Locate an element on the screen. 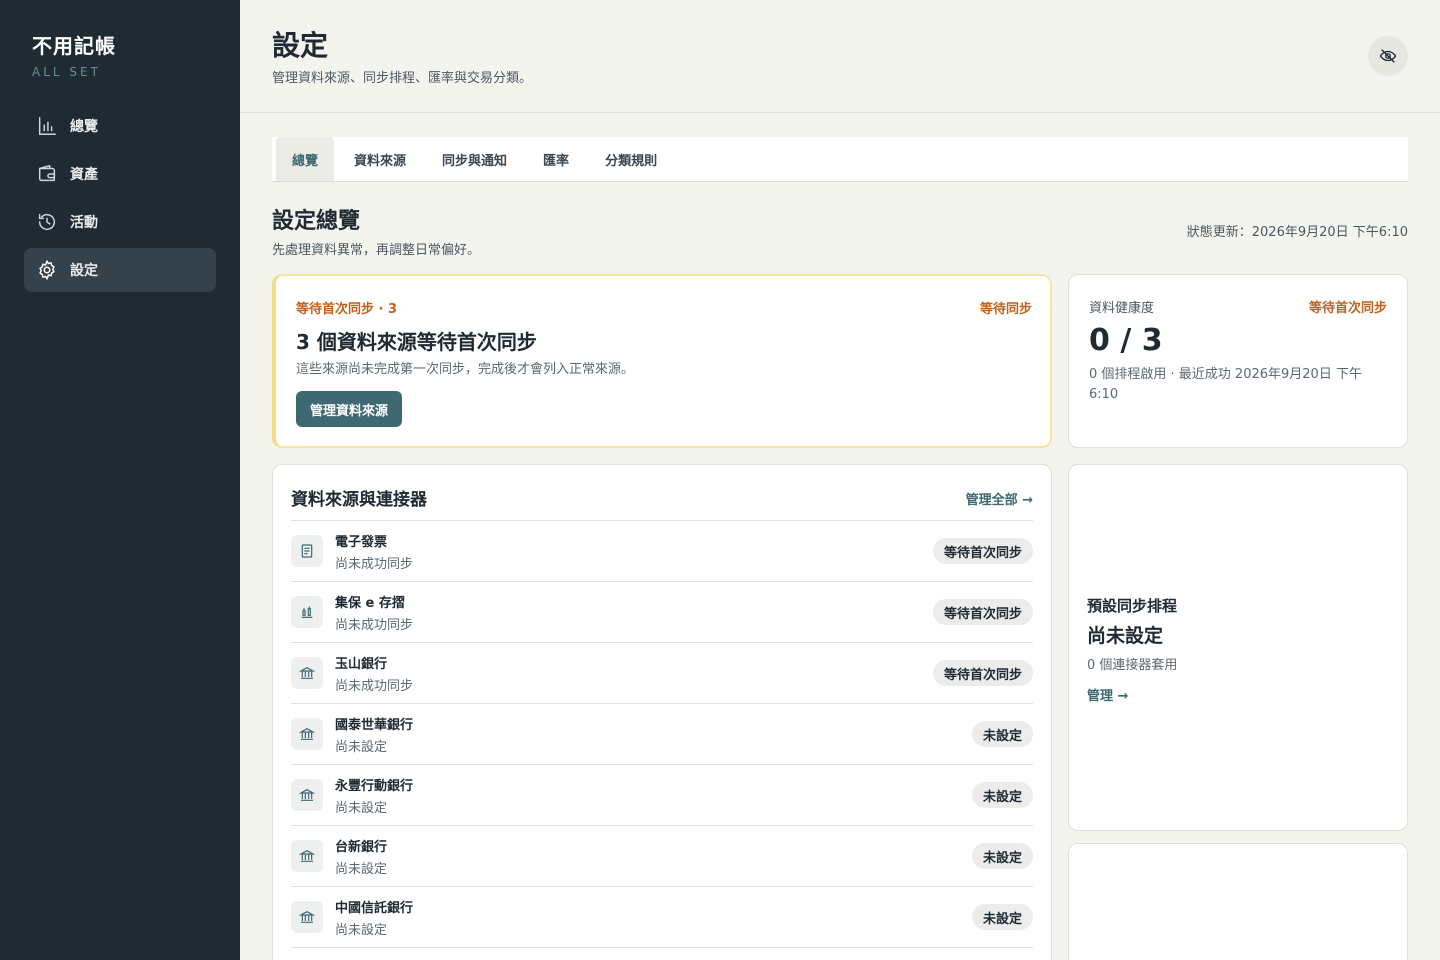 The height and width of the screenshot is (960, 1440). wallet-icon is located at coordinates (47, 173).